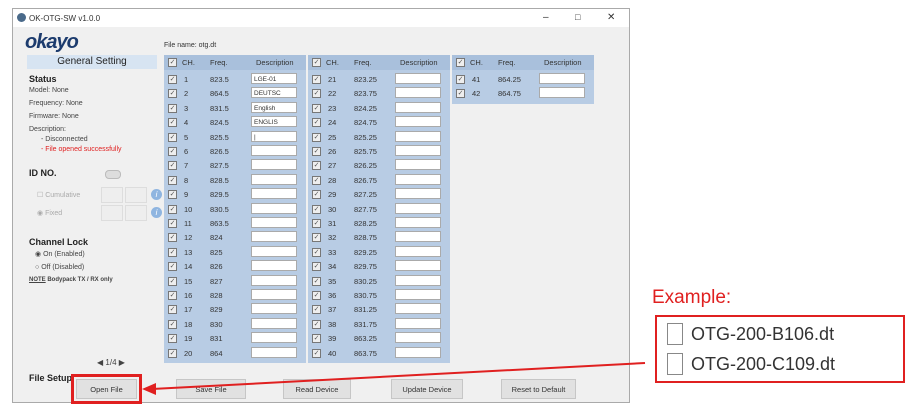 The image size is (913, 413). Describe the element at coordinates (692, 297) in the screenshot. I see `example-label: Example:` at that location.